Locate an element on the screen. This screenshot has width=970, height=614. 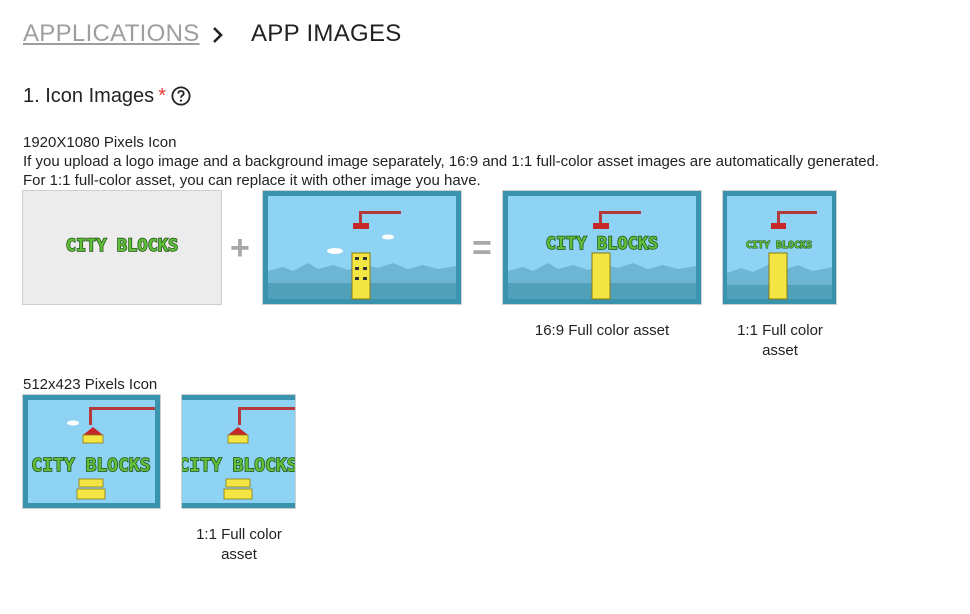
asset-1-1-logo-text: CITY BLOCKS is located at coordinates (779, 245).